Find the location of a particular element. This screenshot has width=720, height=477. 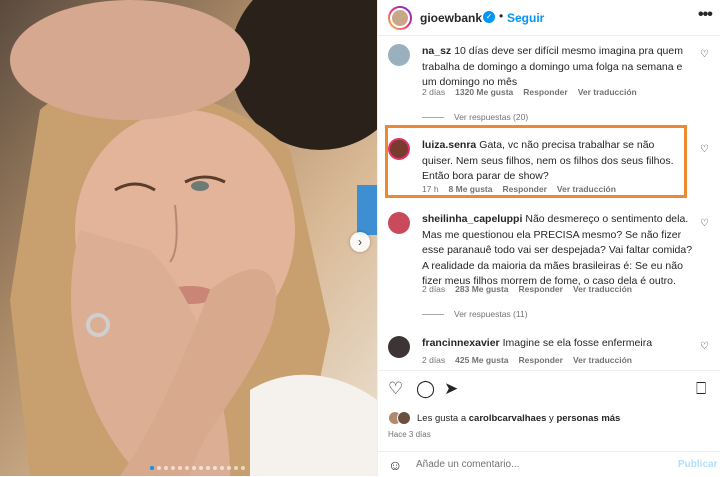

verified-badge-icon: ✓ is located at coordinates (489, 17).